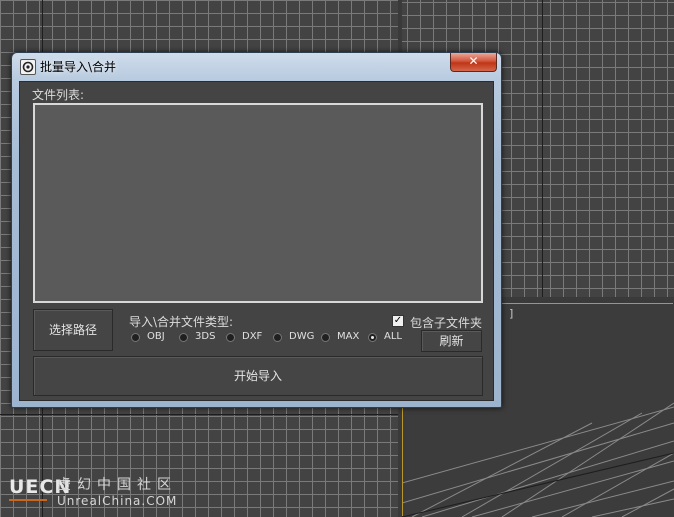 This screenshot has width=674, height=517. I want to click on checkmark-icon: ✓, so click(398, 320).